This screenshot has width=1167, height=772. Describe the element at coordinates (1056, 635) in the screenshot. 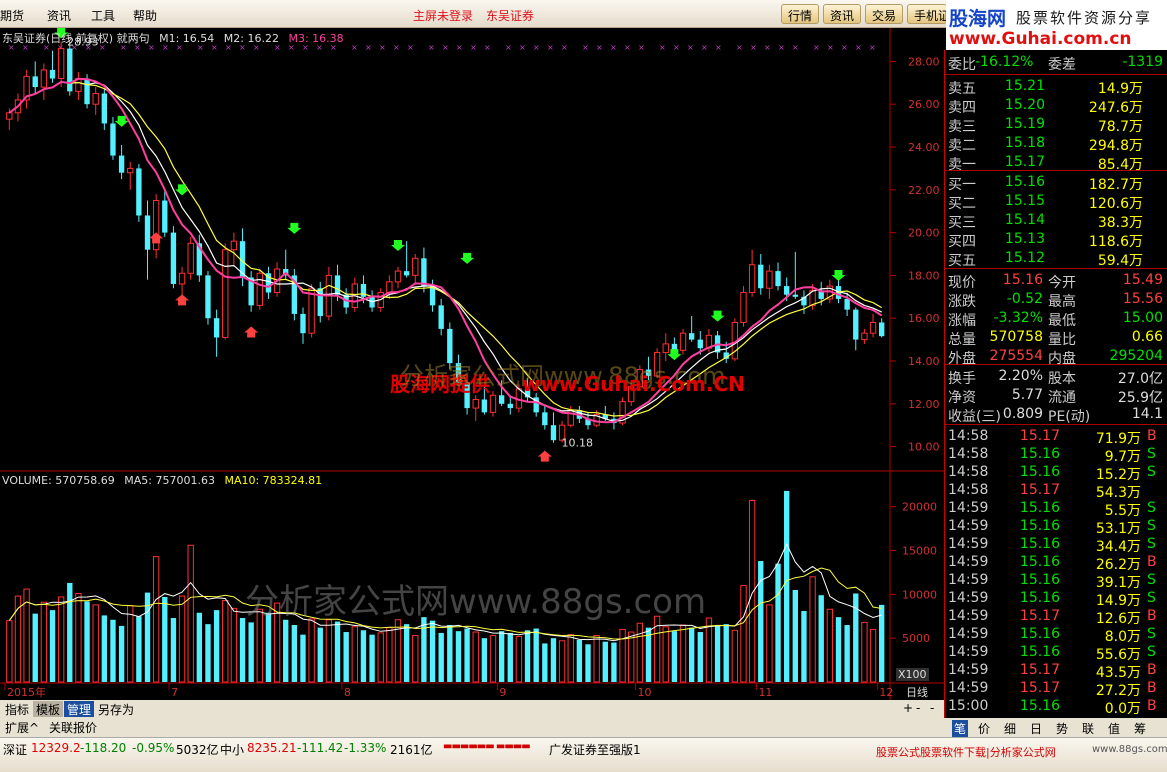

I see `tick-row: 14:59 15.16 8.0万 S` at that location.